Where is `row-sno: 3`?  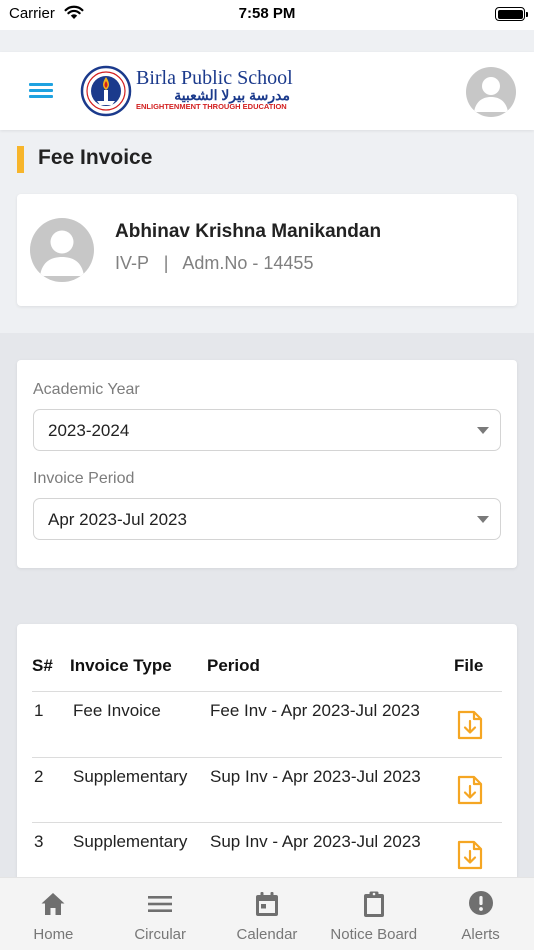 row-sno: 3 is located at coordinates (39, 841).